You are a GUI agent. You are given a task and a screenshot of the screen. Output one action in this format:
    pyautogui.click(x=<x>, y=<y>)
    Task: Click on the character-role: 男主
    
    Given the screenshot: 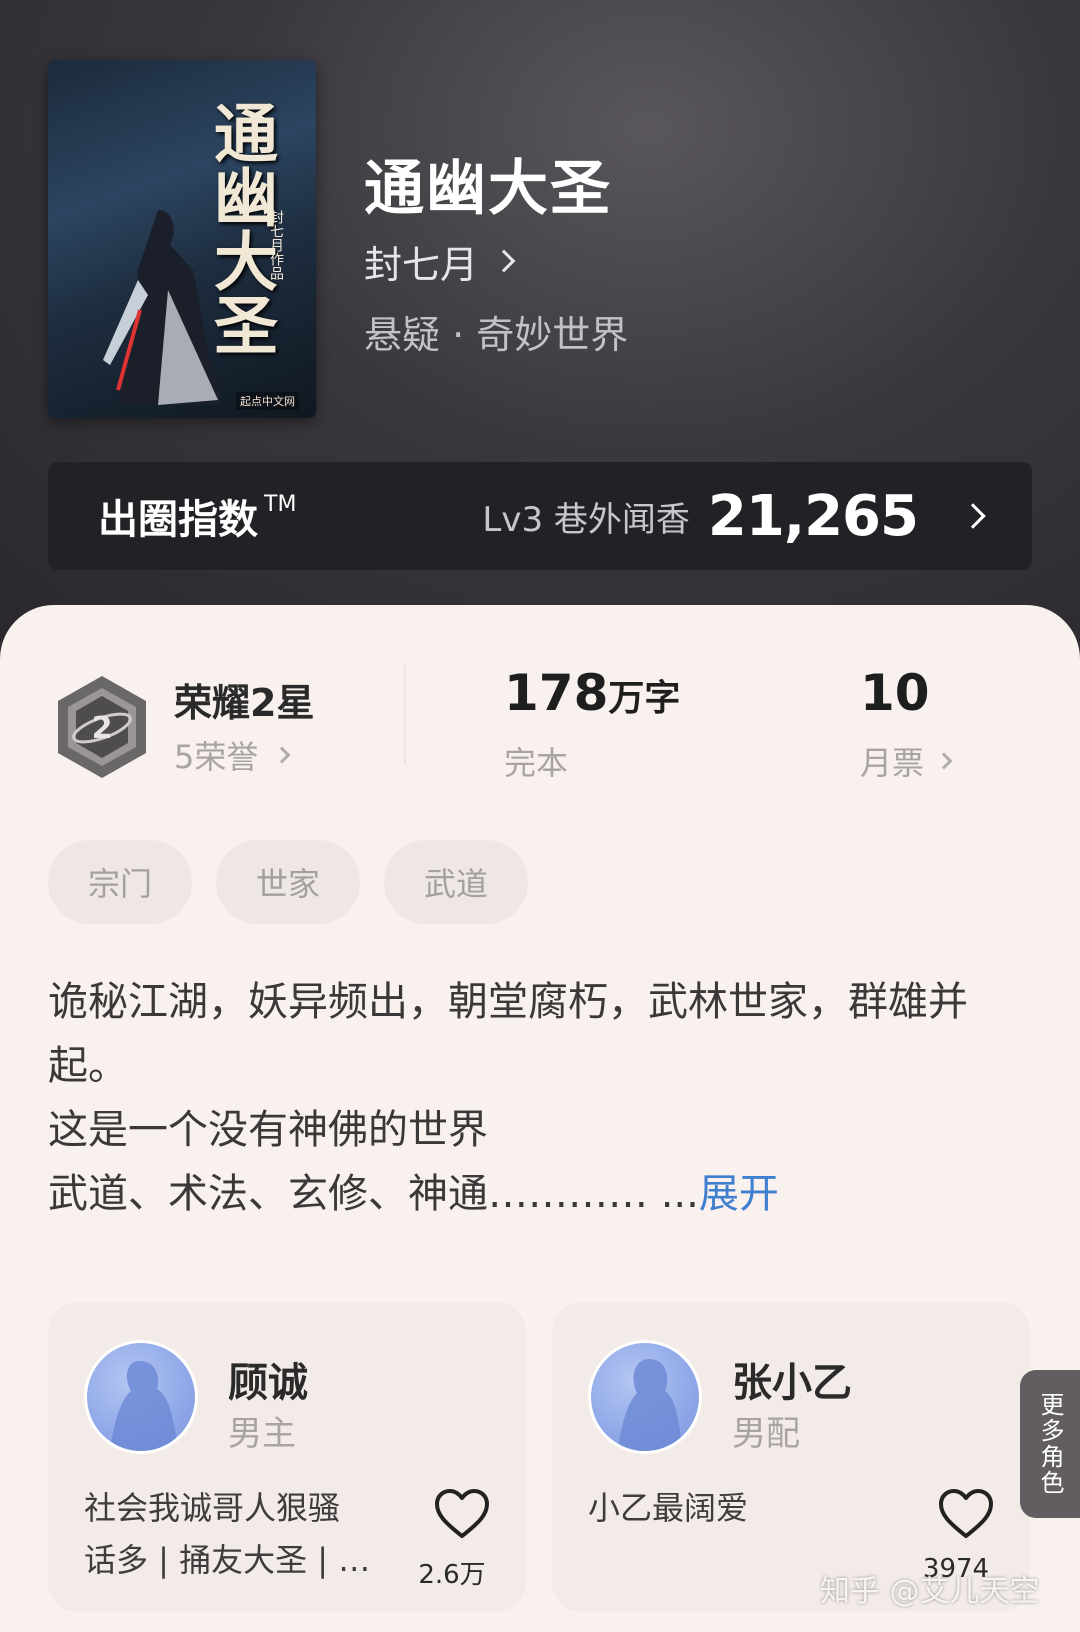 What is the action you would take?
    pyautogui.click(x=262, y=1434)
    